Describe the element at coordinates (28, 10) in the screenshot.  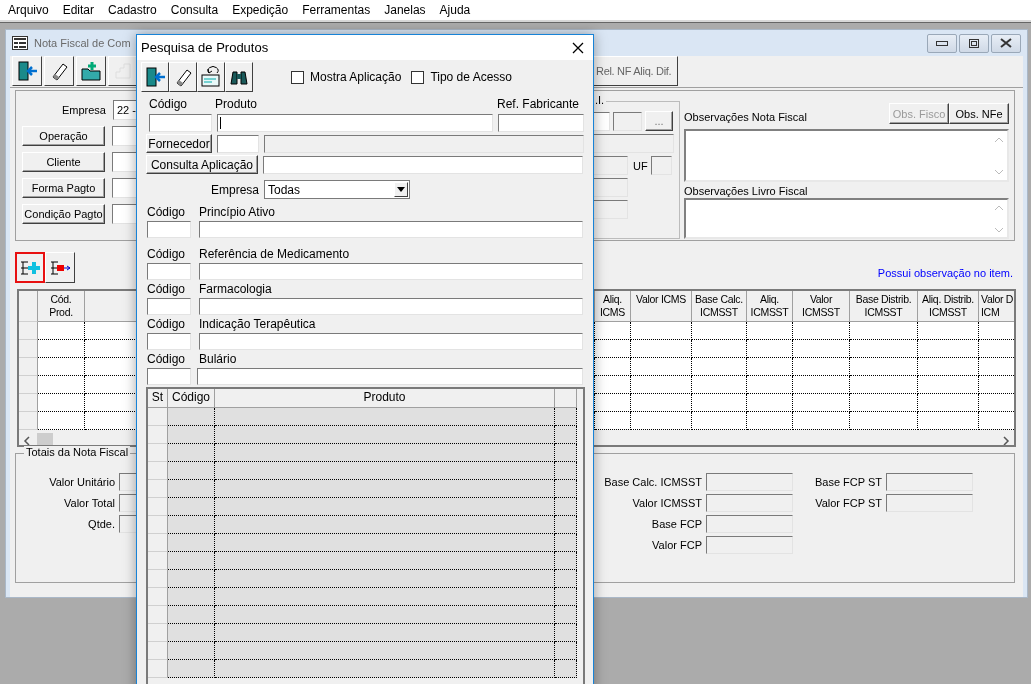
I see `menu-item: Arquivo` at that location.